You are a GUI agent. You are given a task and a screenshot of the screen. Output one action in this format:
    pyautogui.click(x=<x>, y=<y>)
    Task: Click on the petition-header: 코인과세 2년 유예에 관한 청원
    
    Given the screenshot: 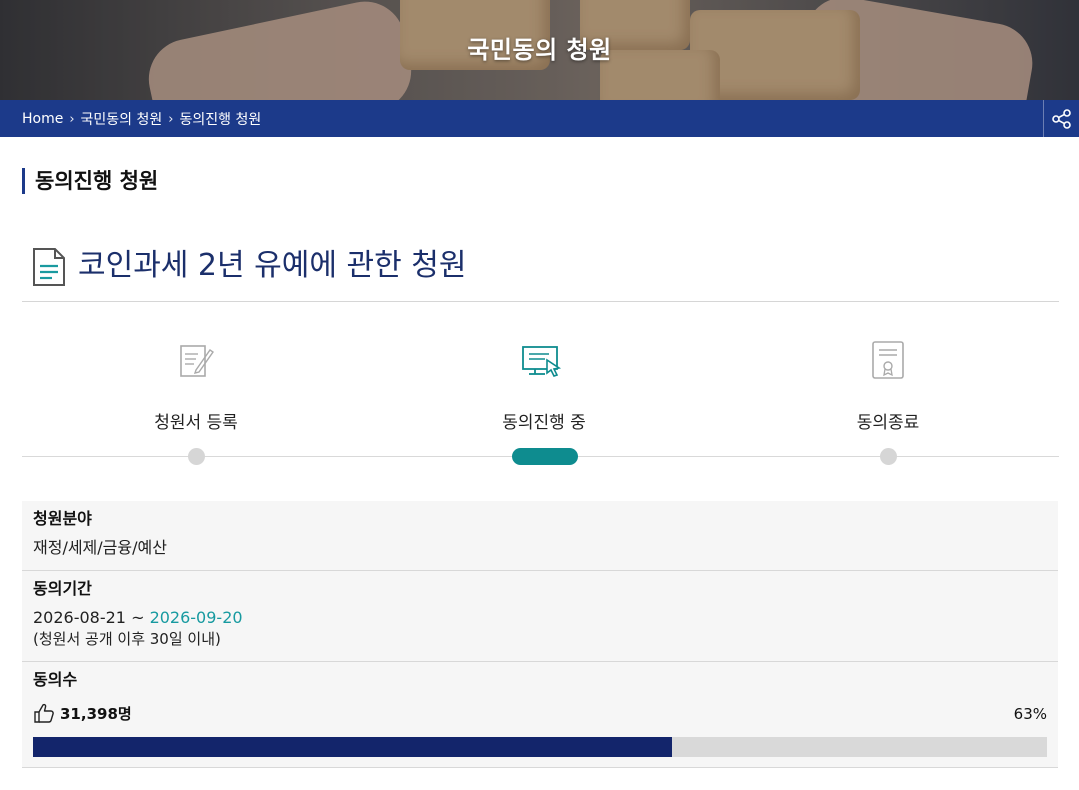 What is the action you would take?
    pyautogui.click(x=540, y=271)
    